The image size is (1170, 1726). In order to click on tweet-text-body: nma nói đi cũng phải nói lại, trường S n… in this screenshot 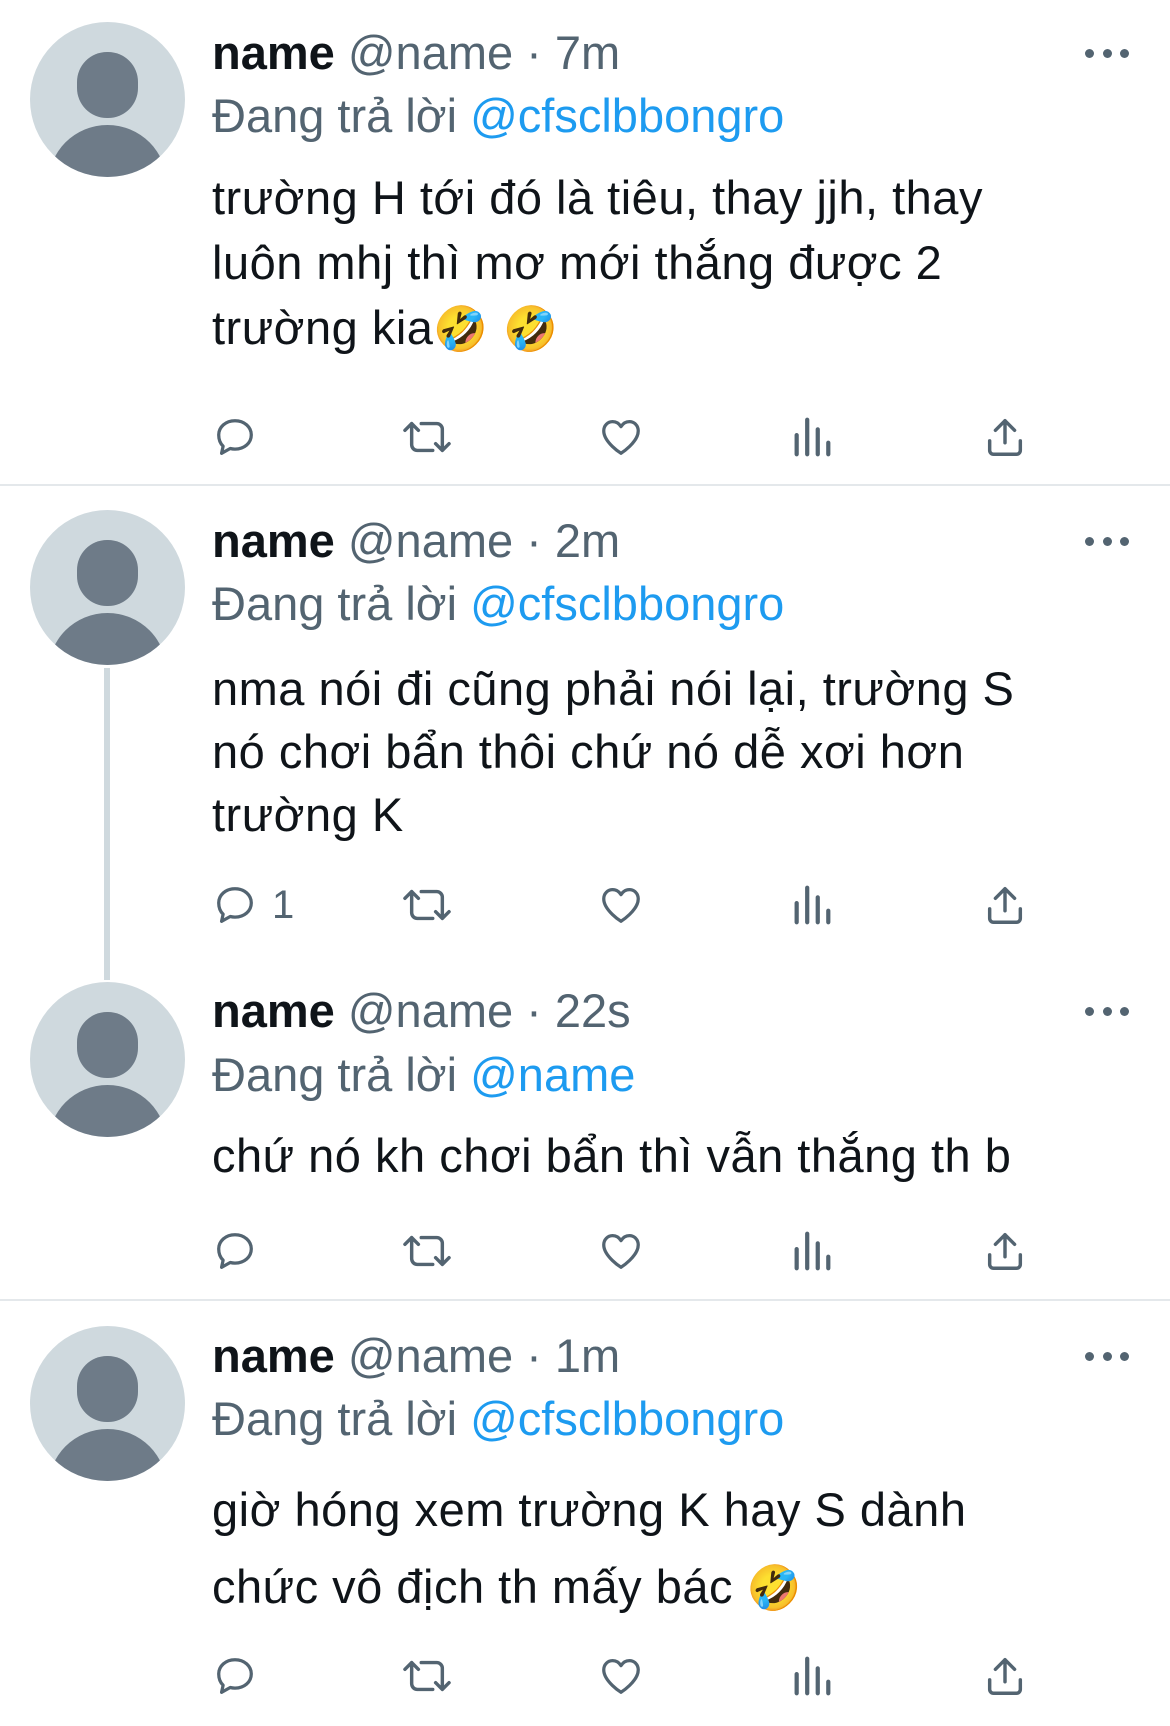, I will do `click(613, 751)`.